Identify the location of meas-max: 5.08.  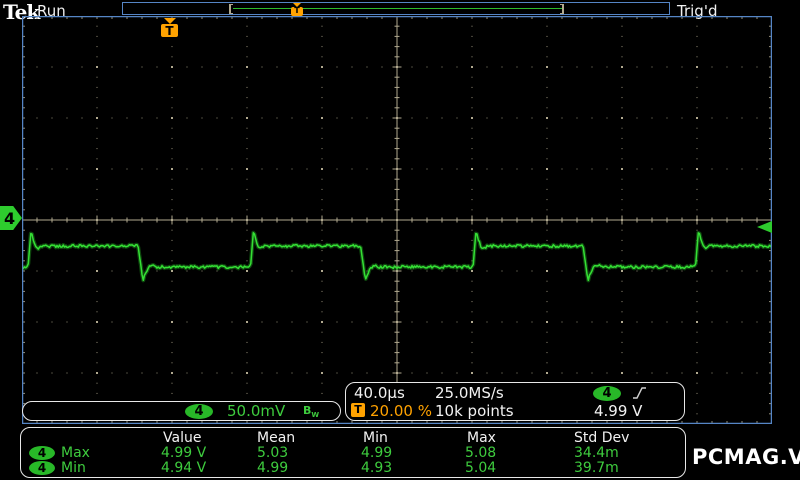
(481, 453).